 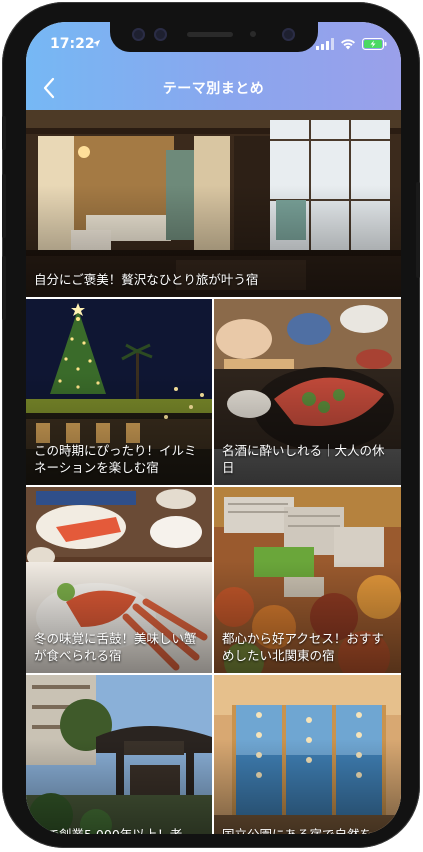 I want to click on location-arrow-icon, so click(x=96, y=43).